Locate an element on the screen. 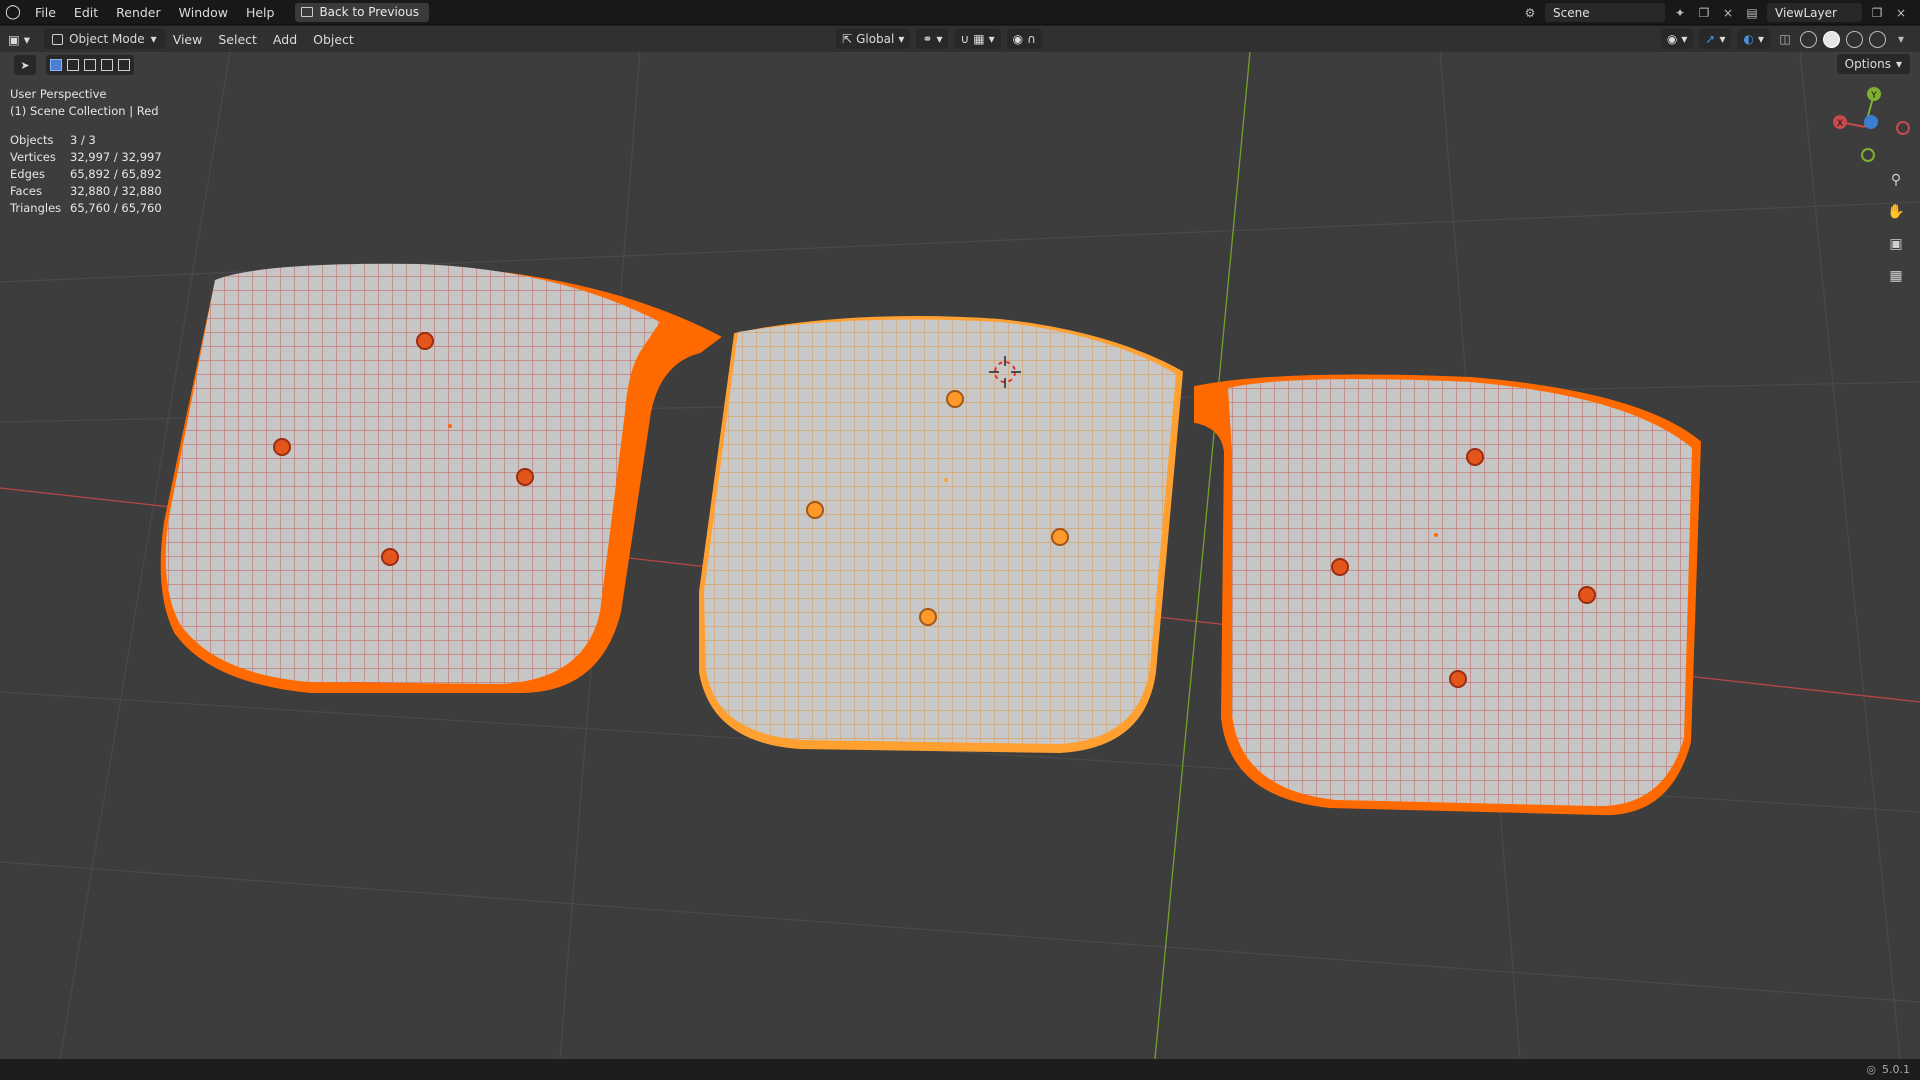  stat-row: Edges 65,892 / 65,892 is located at coordinates (86, 173).